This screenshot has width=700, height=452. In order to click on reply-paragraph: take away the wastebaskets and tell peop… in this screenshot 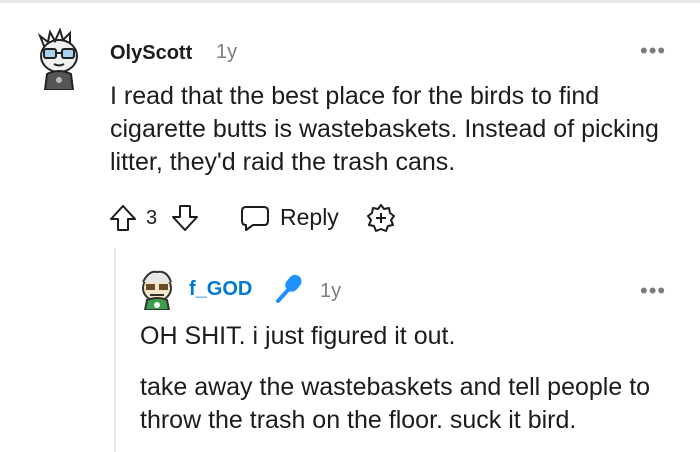, I will do `click(395, 403)`.